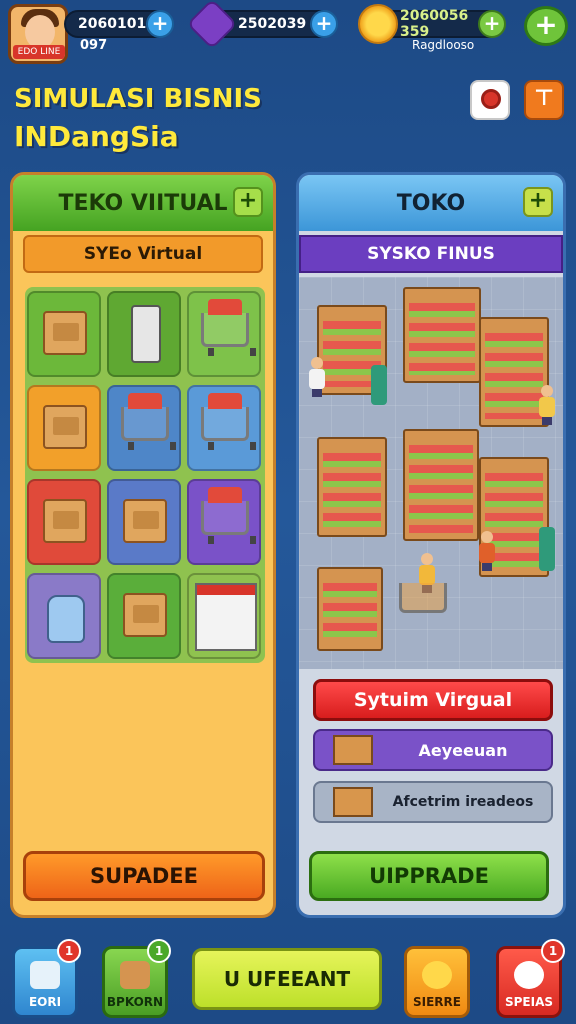 This screenshot has height=1024, width=576. Describe the element at coordinates (148, 421) in the screenshot. I see `cart-veg-icon` at that location.